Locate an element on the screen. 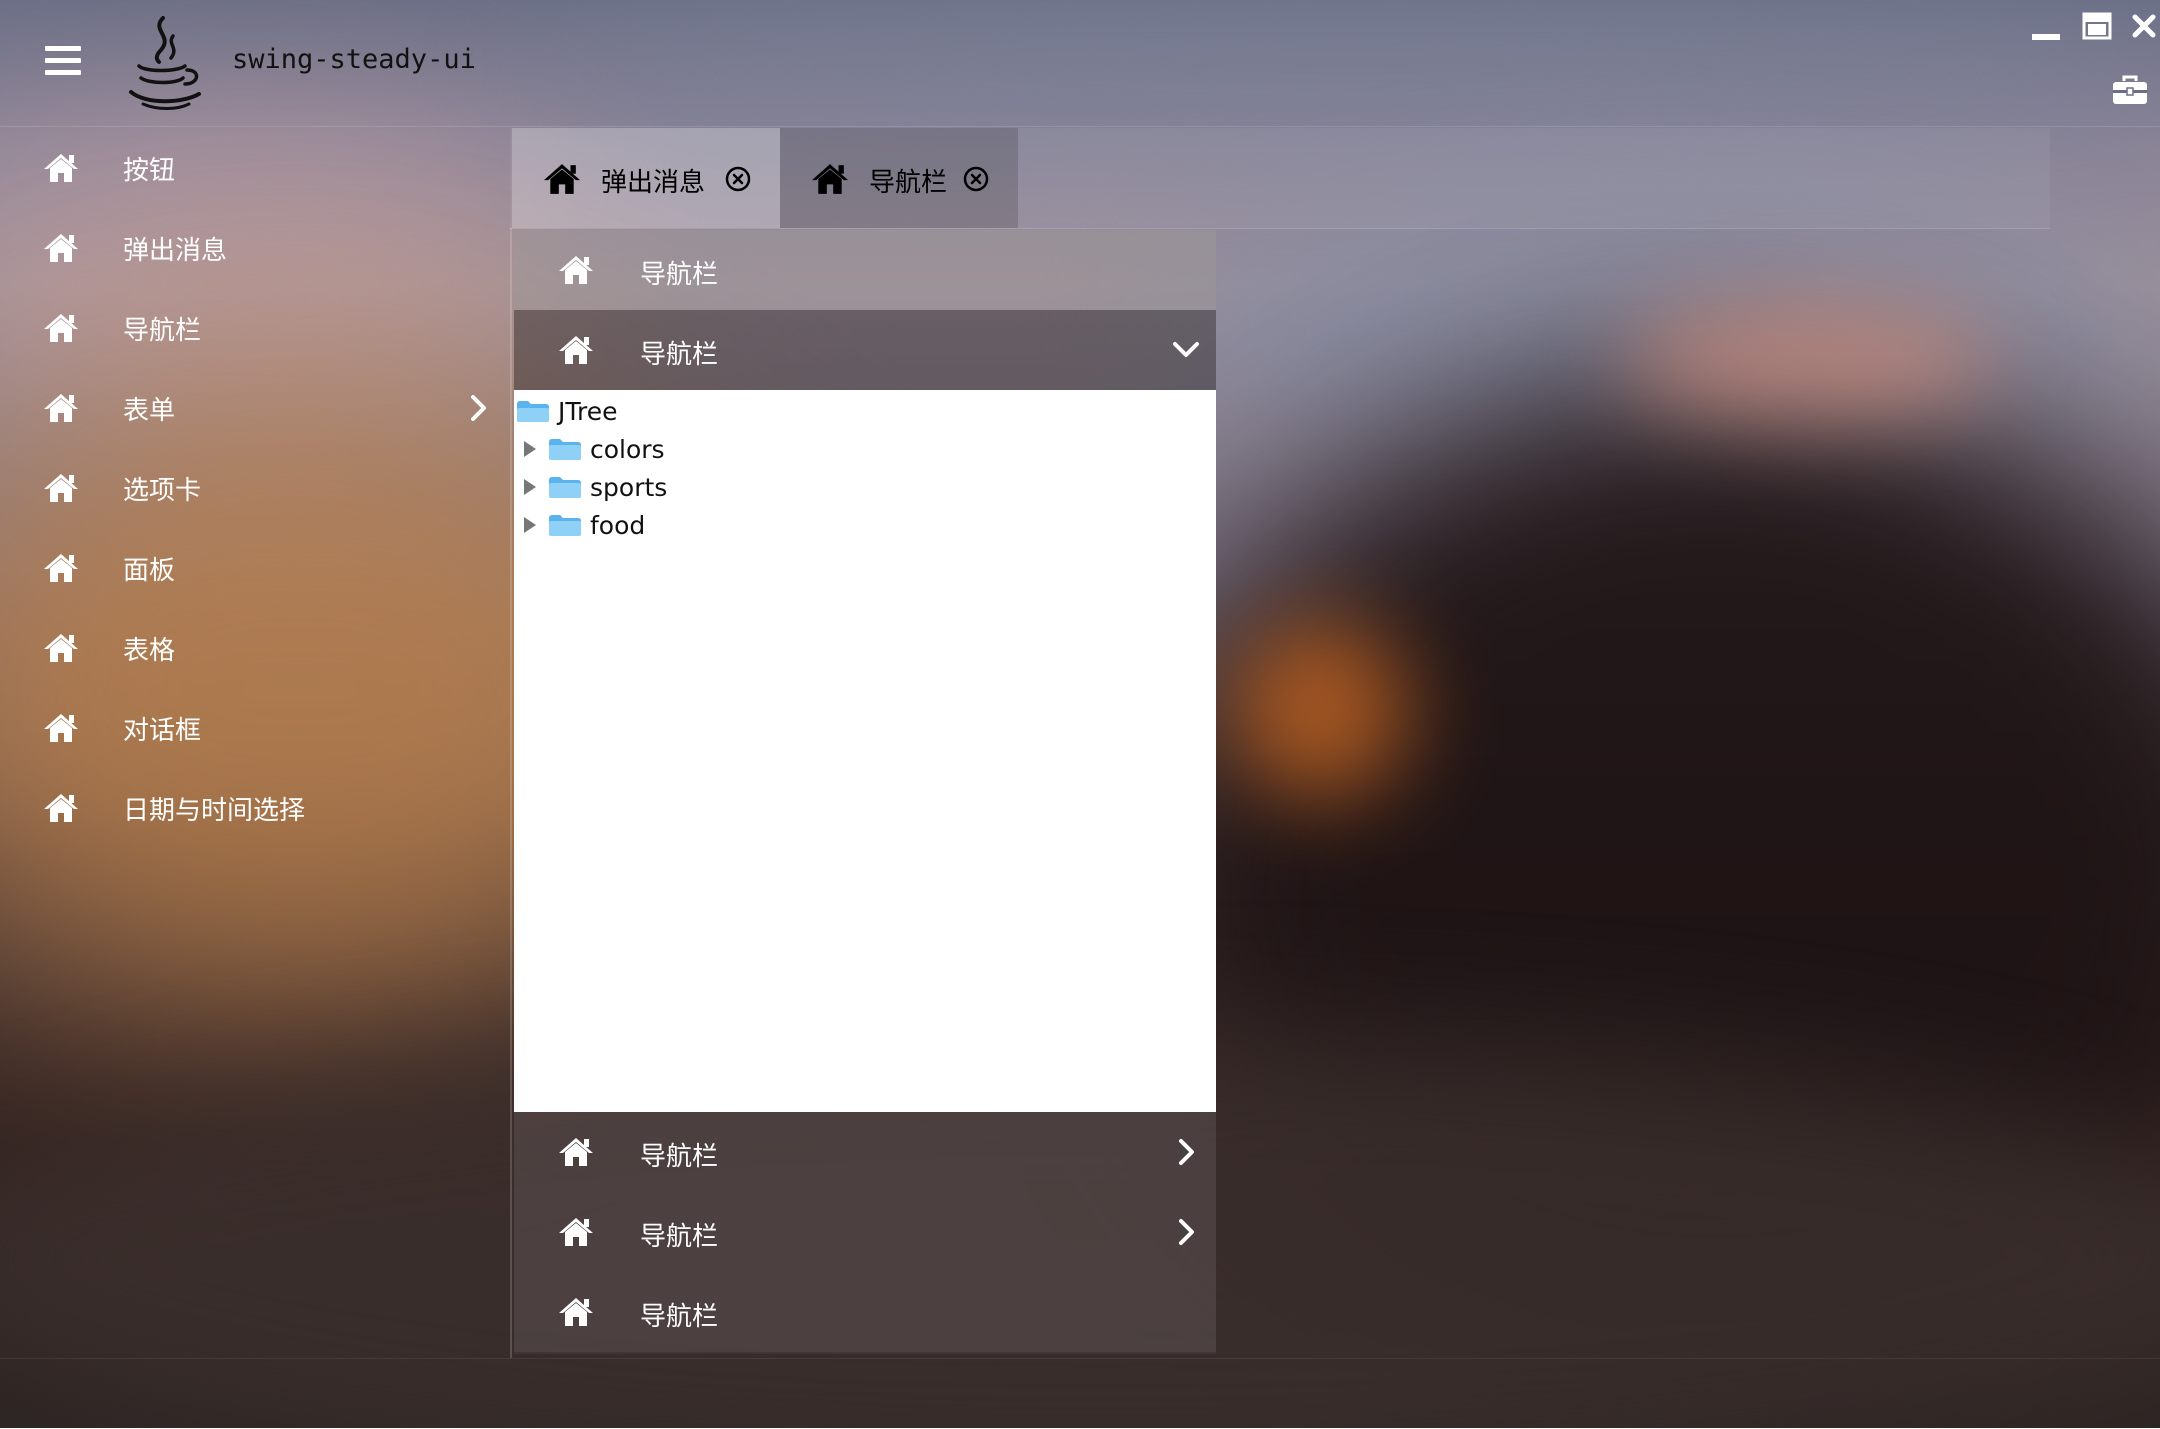  sidebar-menu: 按钮 弹出消息 导航栏 表单 选项卡 面板 表格 对话框 日期与时间选择 is located at coordinates (254, 488).